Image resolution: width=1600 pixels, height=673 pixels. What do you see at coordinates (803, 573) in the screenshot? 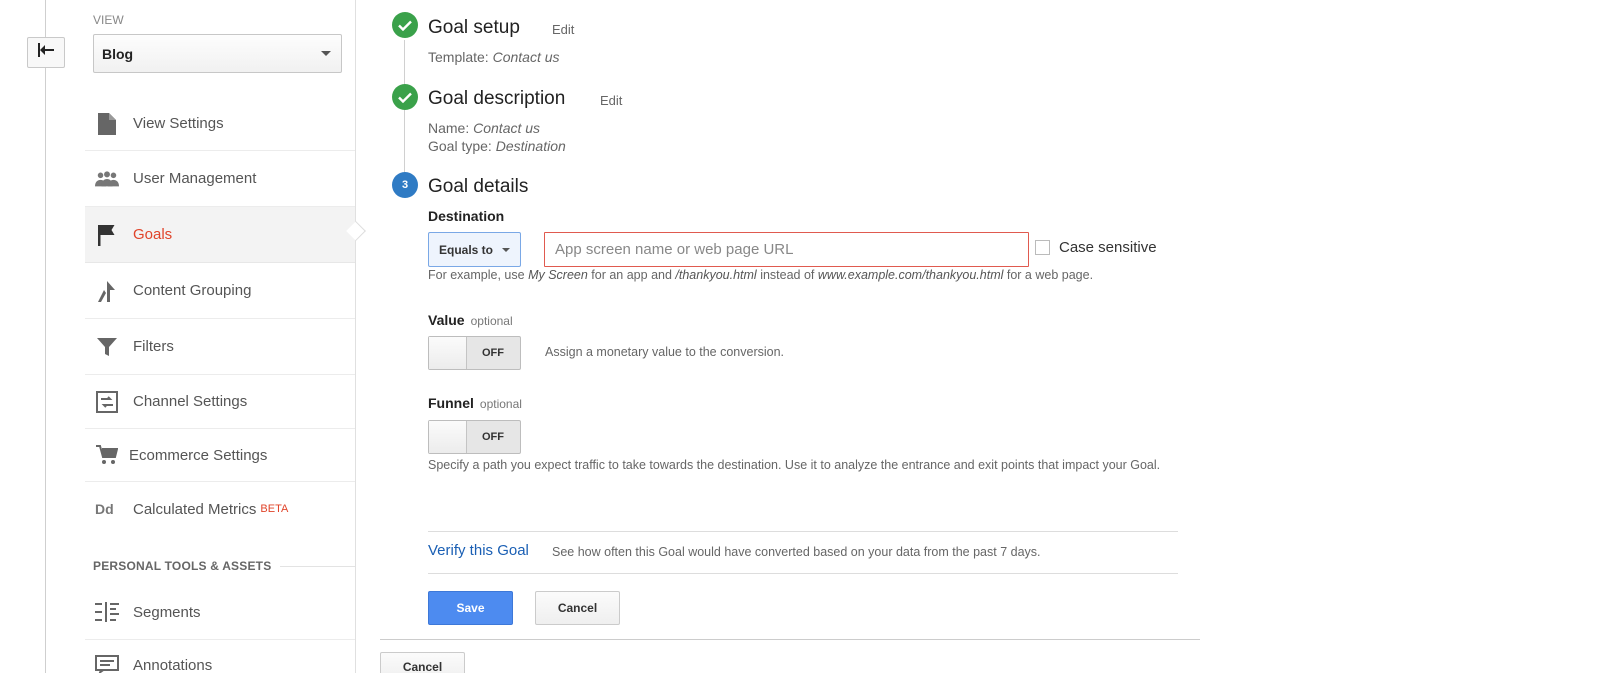
I see `verify-bottom-divider` at bounding box center [803, 573].